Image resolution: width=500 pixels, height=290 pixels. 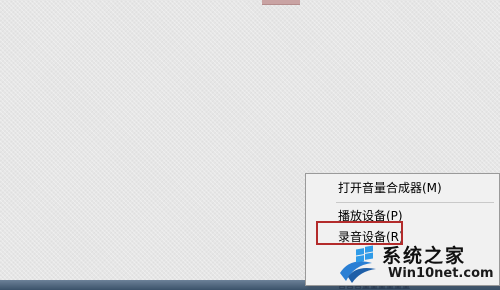 I want to click on watermark: 系统之家 Win10net.com, so click(x=416, y=263).